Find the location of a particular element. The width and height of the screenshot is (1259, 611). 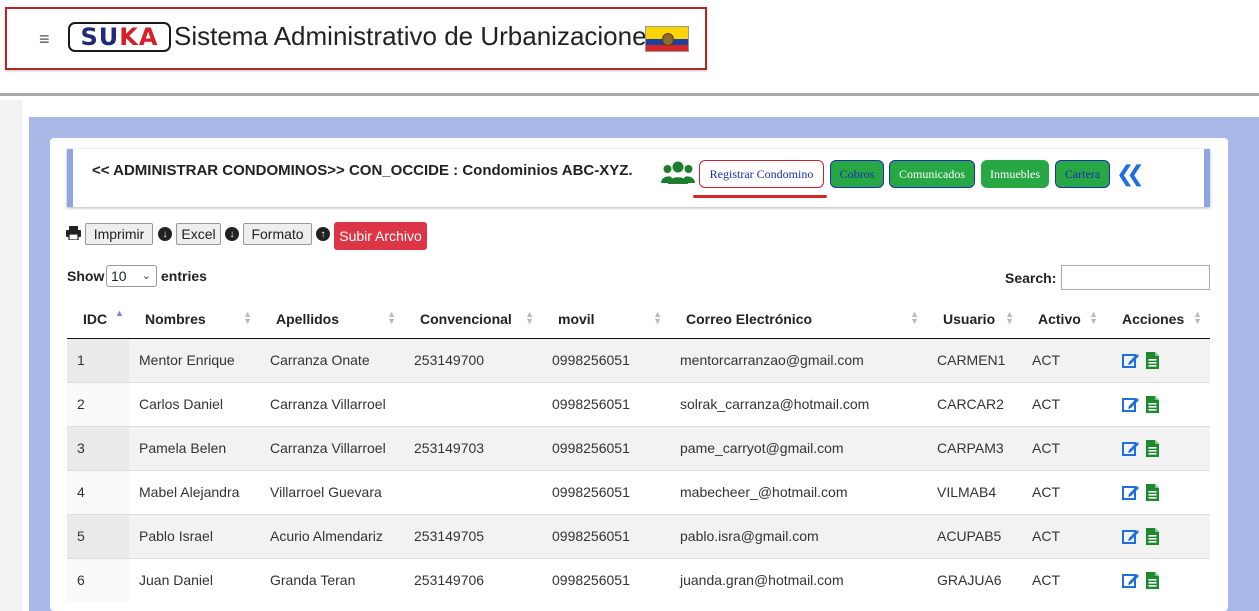

imprimir-button: Imprimir is located at coordinates (119, 234).